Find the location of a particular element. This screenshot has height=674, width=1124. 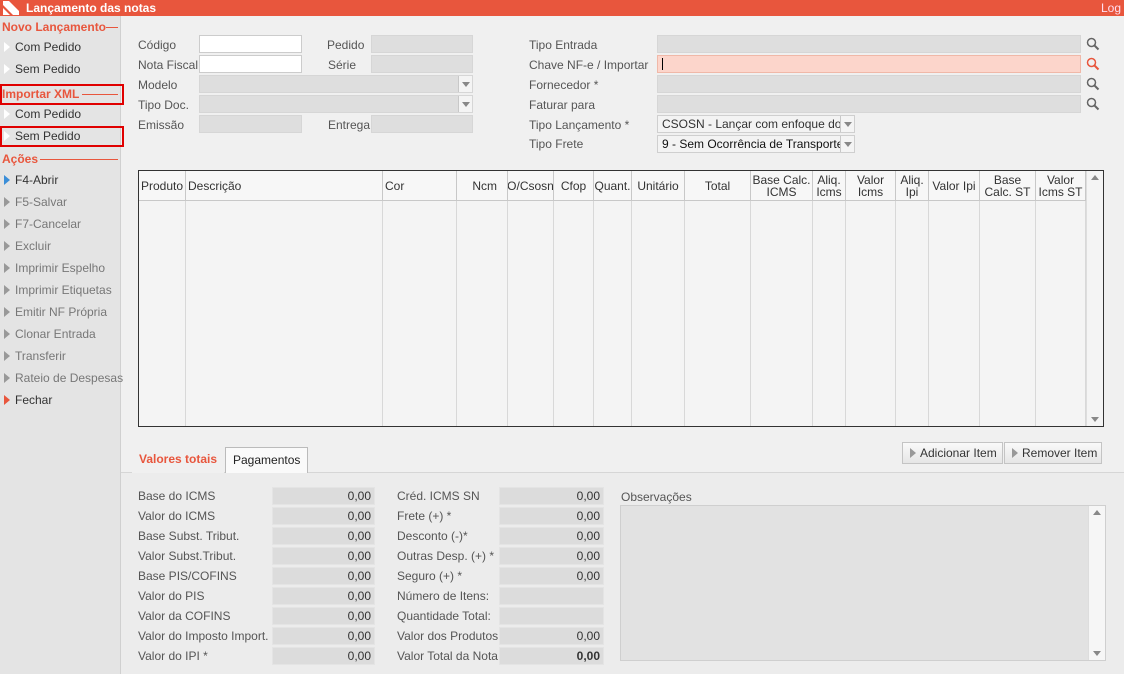

column-header: Cfop is located at coordinates (574, 186).